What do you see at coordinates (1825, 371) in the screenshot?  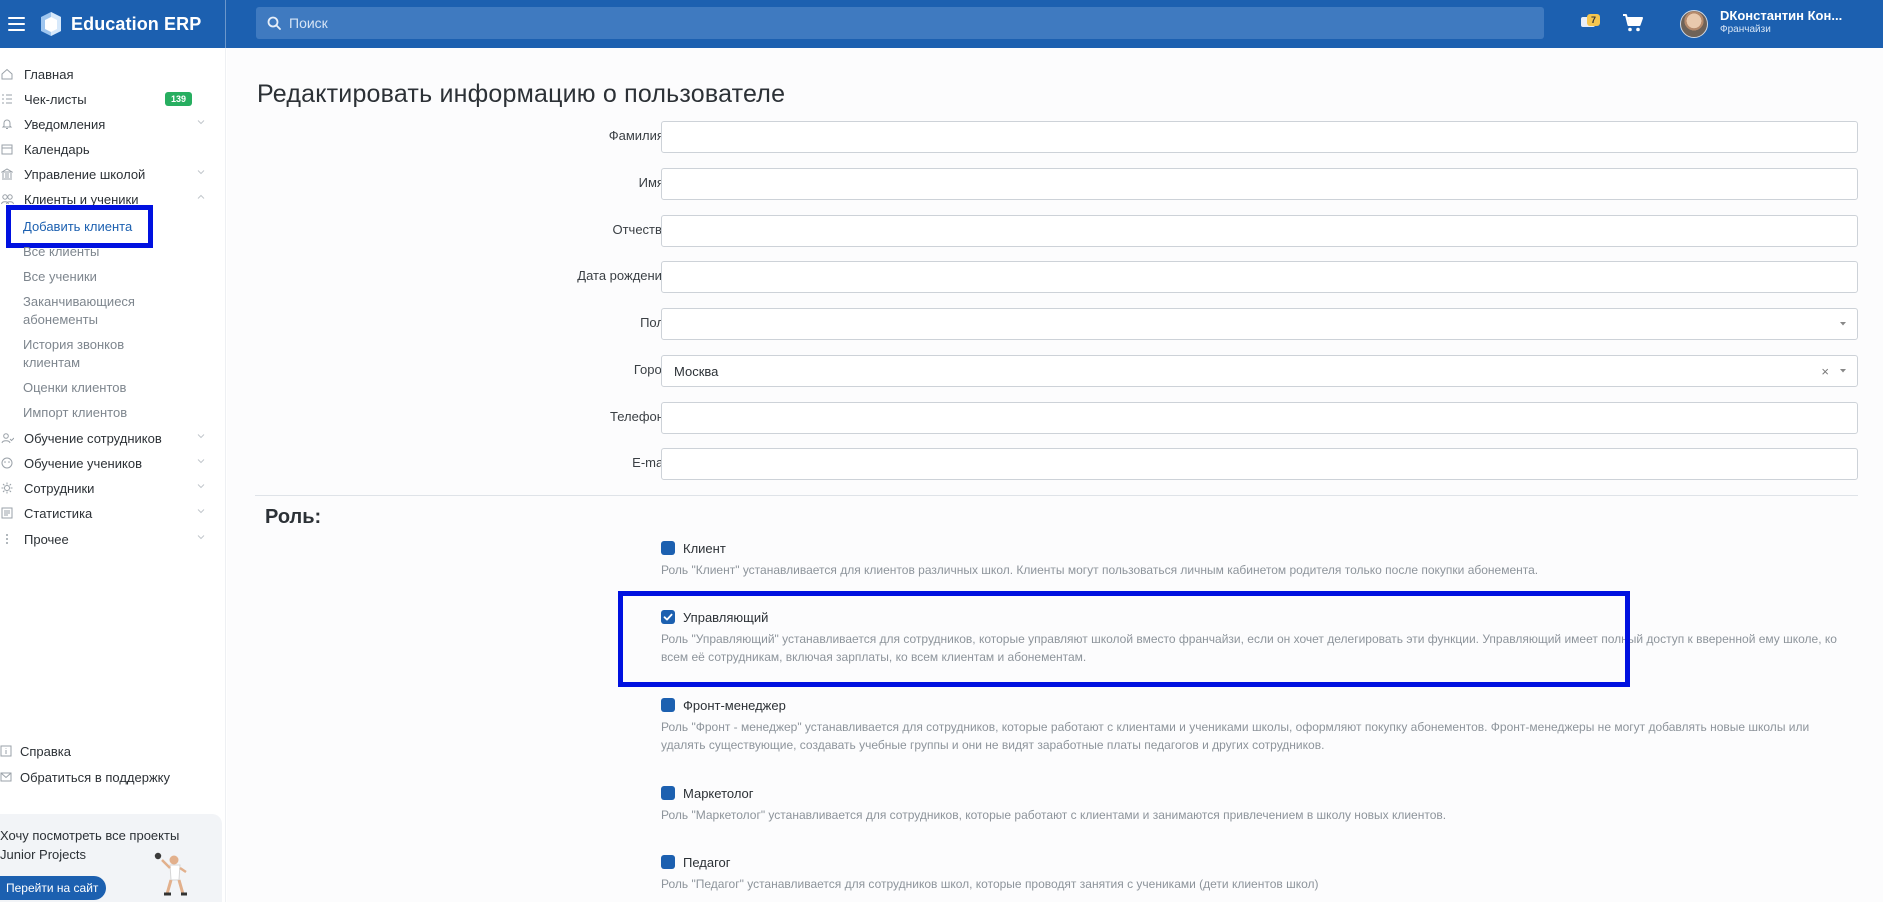 I see `clear-icon: ×` at bounding box center [1825, 371].